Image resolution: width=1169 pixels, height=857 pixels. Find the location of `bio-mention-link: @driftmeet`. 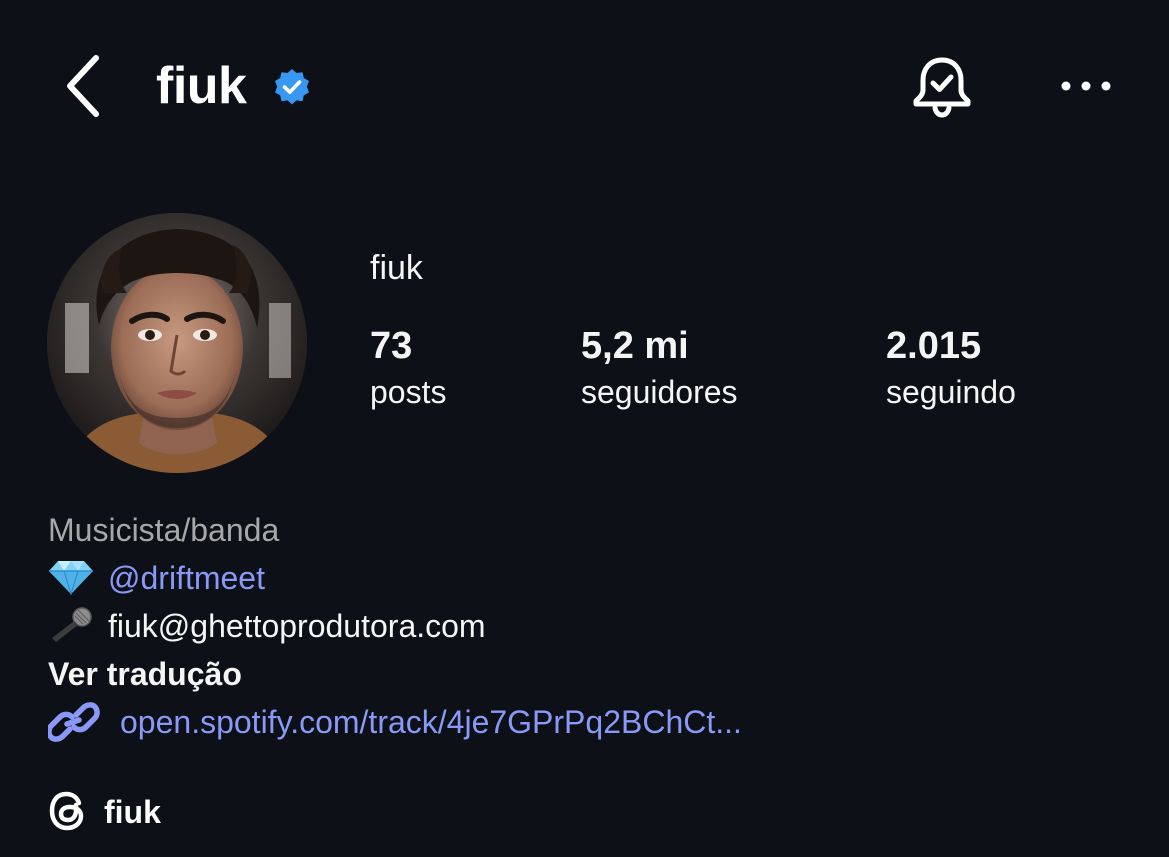

bio-mention-link: @driftmeet is located at coordinates (186, 578).